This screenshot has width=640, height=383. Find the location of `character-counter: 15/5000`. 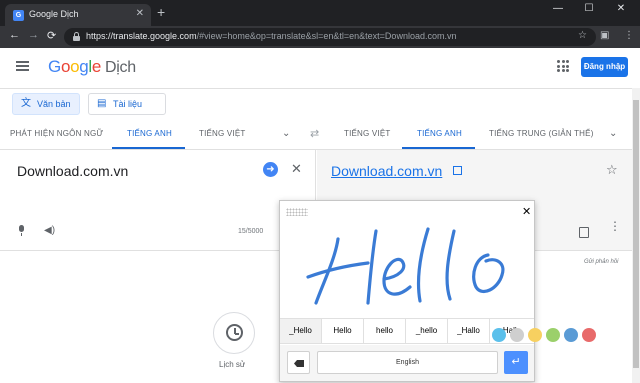

character-counter: 15/5000 is located at coordinates (251, 231).